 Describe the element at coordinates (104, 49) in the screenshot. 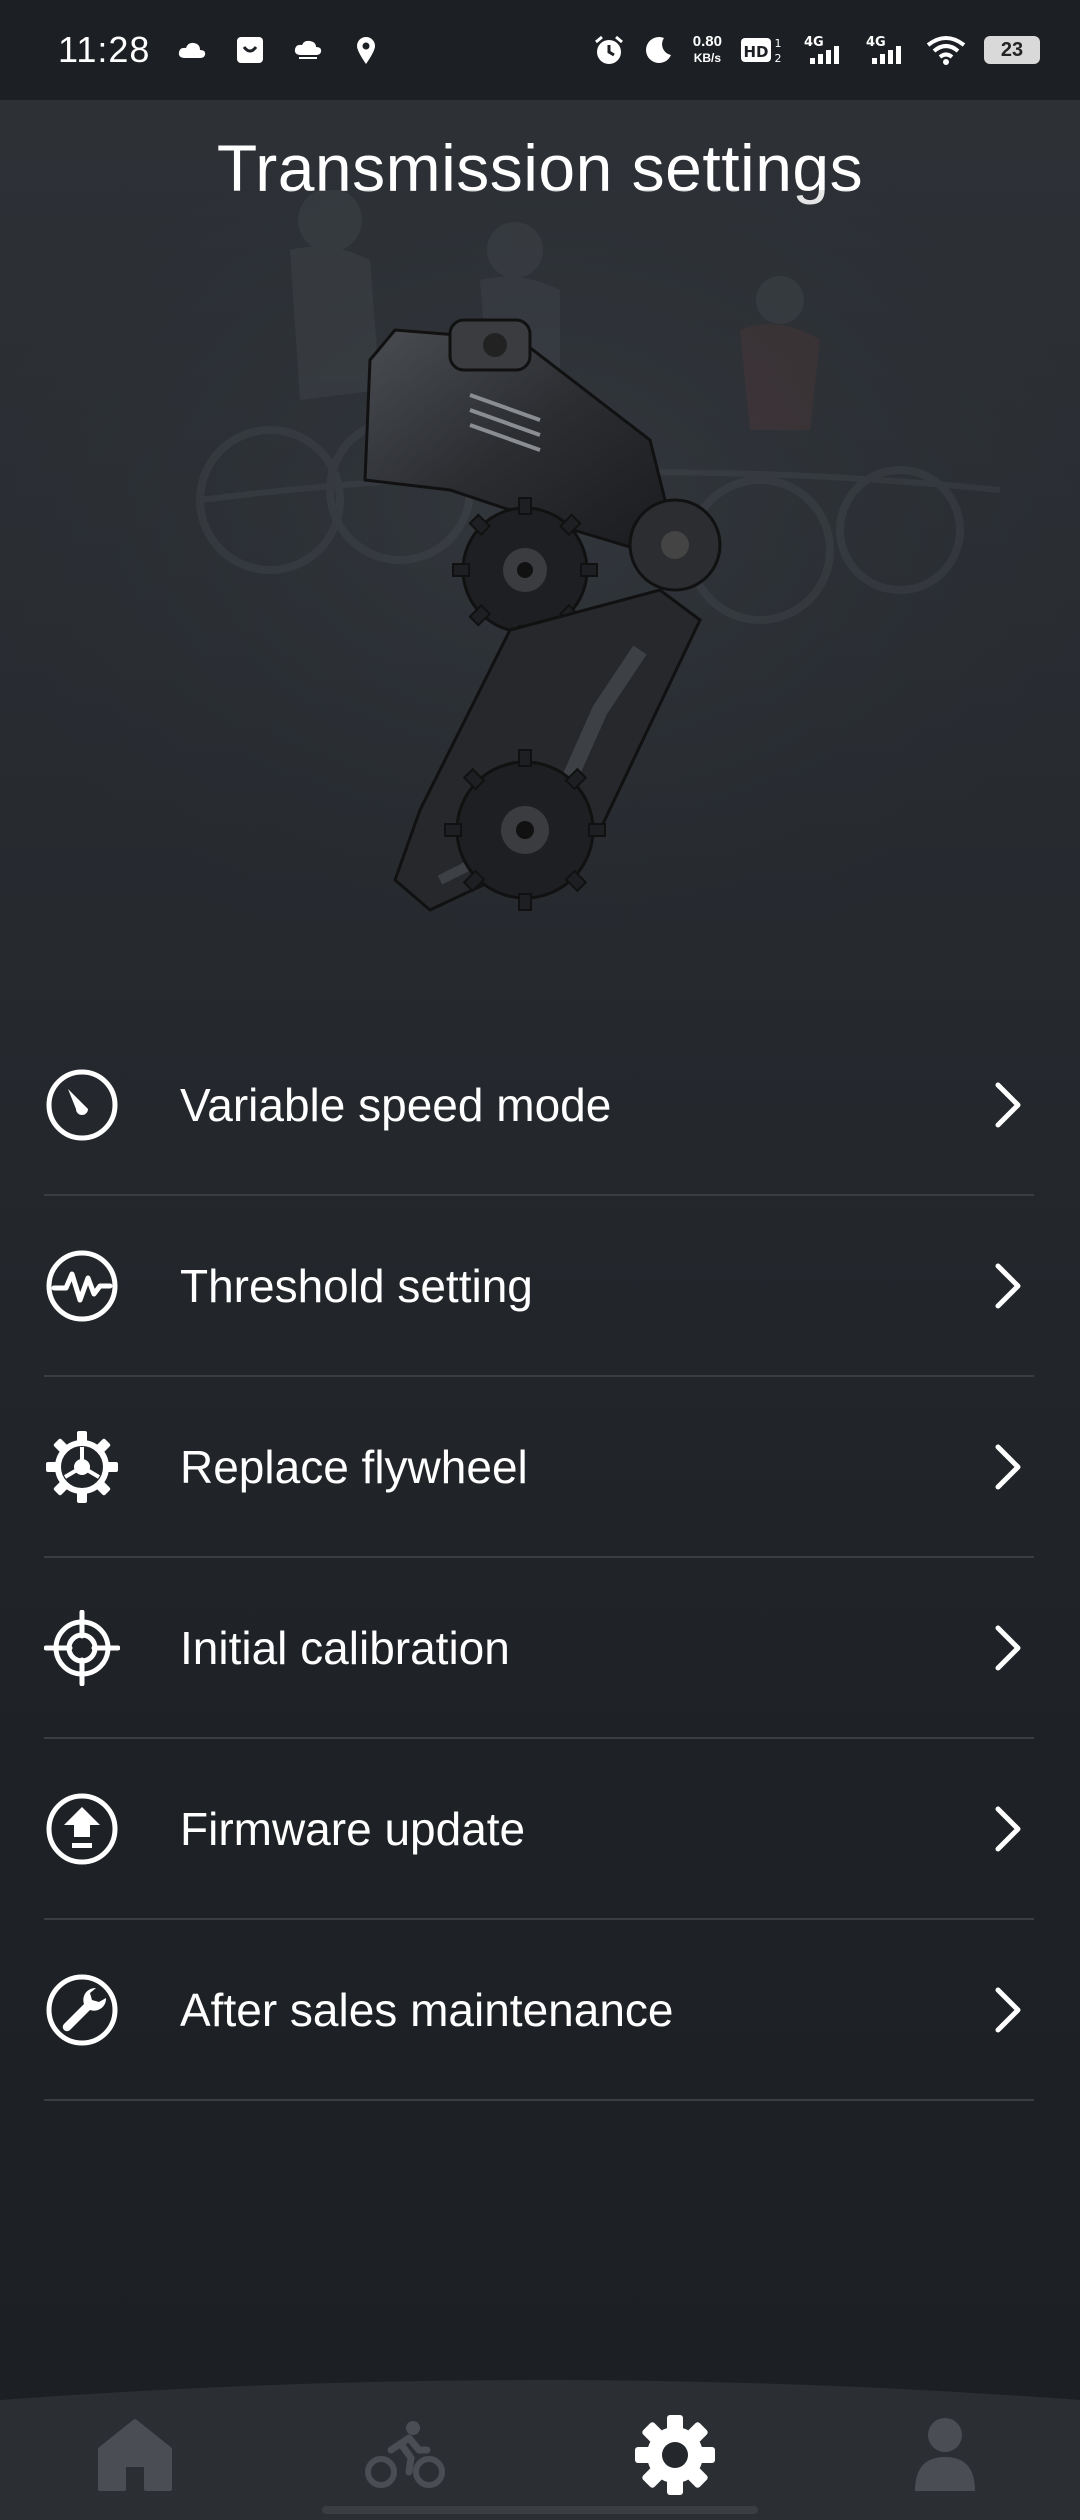

I see `status-time: 11:28` at that location.